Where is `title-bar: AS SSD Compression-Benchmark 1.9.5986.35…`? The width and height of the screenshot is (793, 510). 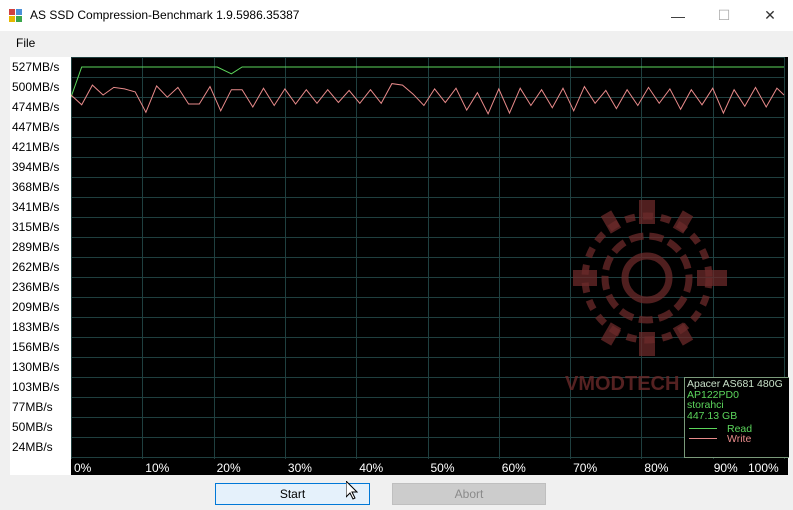 title-bar: AS SSD Compression-Benchmark 1.9.5986.35… is located at coordinates (396, 15).